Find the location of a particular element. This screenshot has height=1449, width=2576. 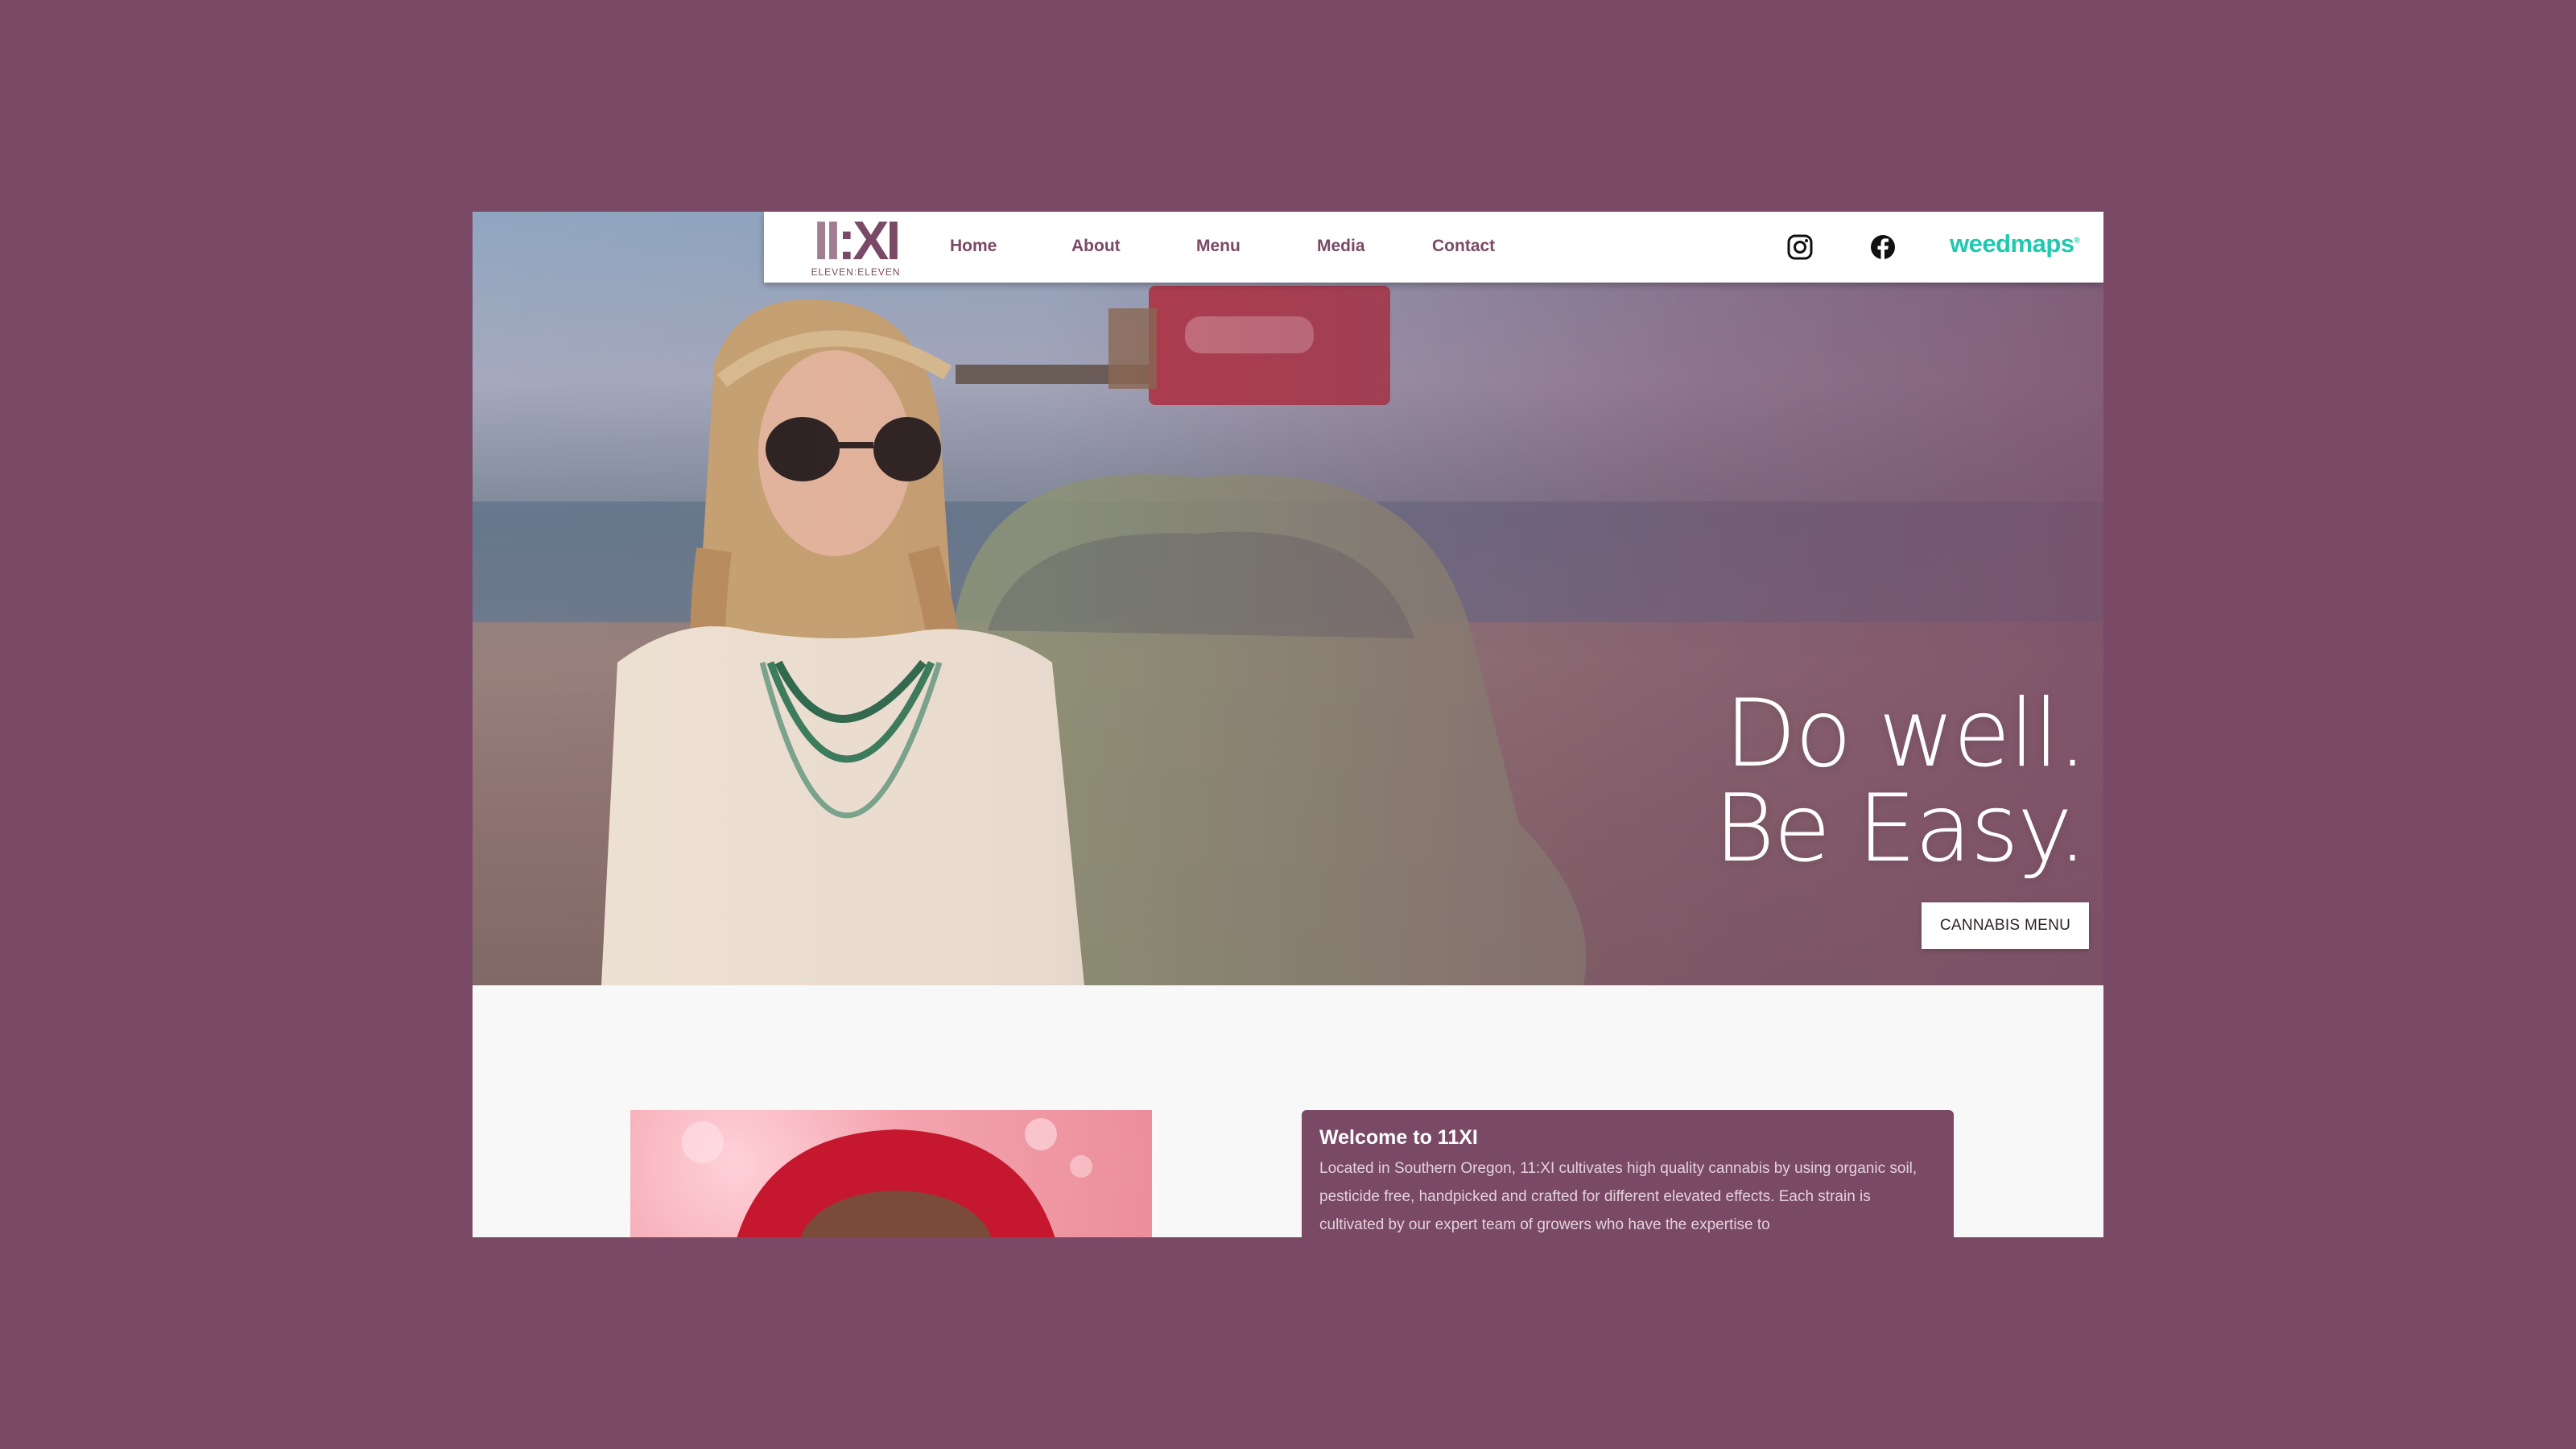

hero-headline: Do well. Be Easy. is located at coordinates (1900, 781).